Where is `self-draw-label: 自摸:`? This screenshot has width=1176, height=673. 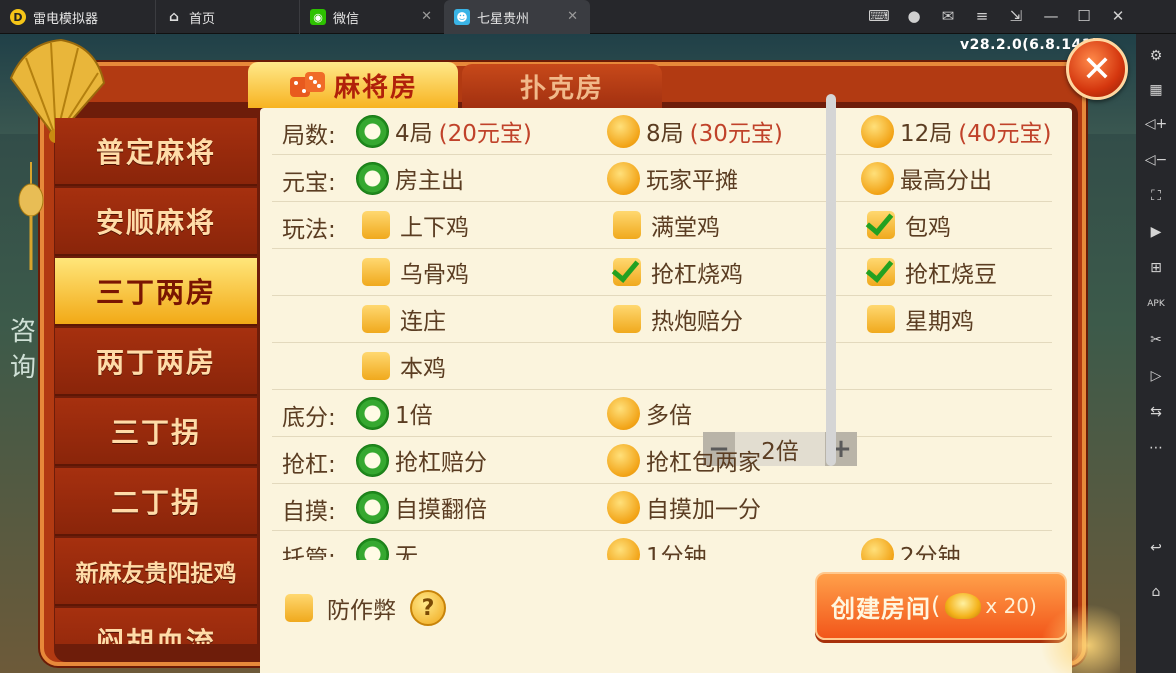 self-draw-label: 自摸: is located at coordinates (309, 512).